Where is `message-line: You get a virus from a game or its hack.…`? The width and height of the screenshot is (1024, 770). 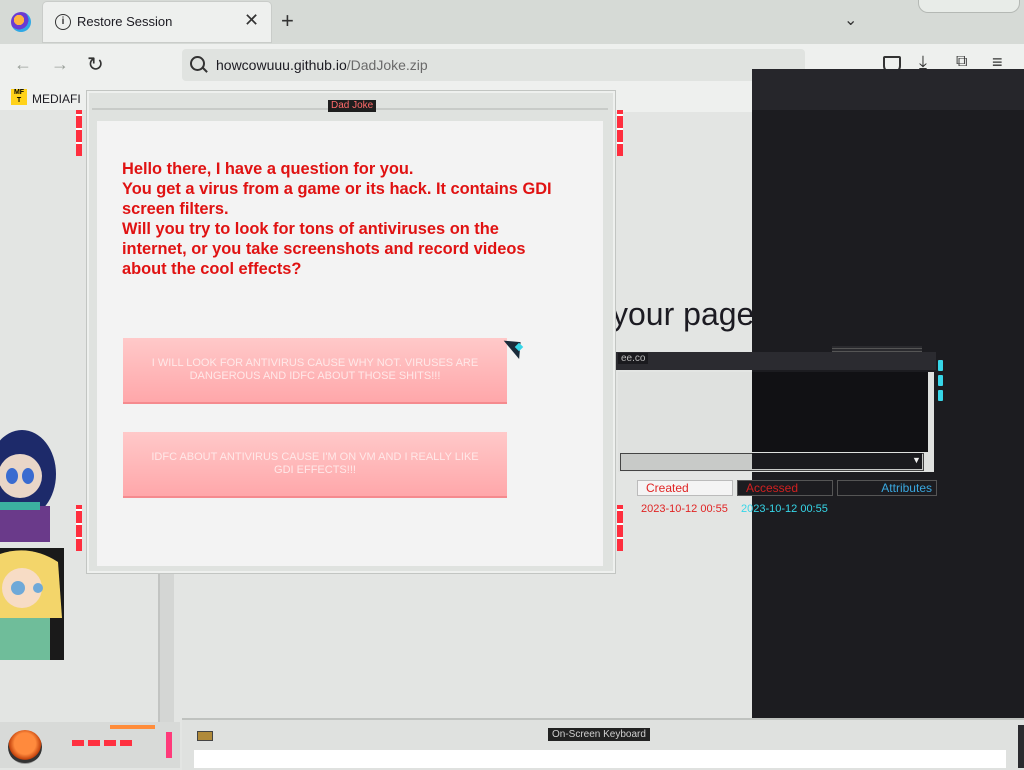
message-line: You get a virus from a game or its hack.… is located at coordinates (337, 199).